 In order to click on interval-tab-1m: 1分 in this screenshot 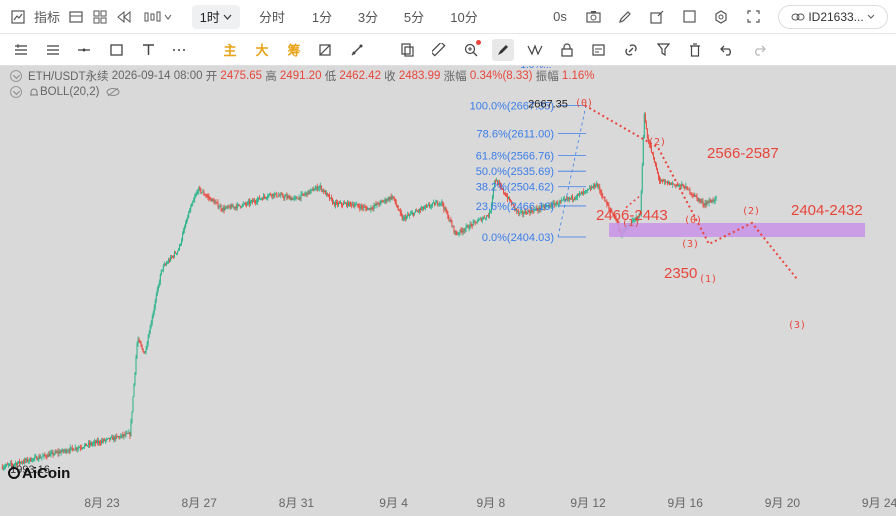, I will do `click(322, 17)`.